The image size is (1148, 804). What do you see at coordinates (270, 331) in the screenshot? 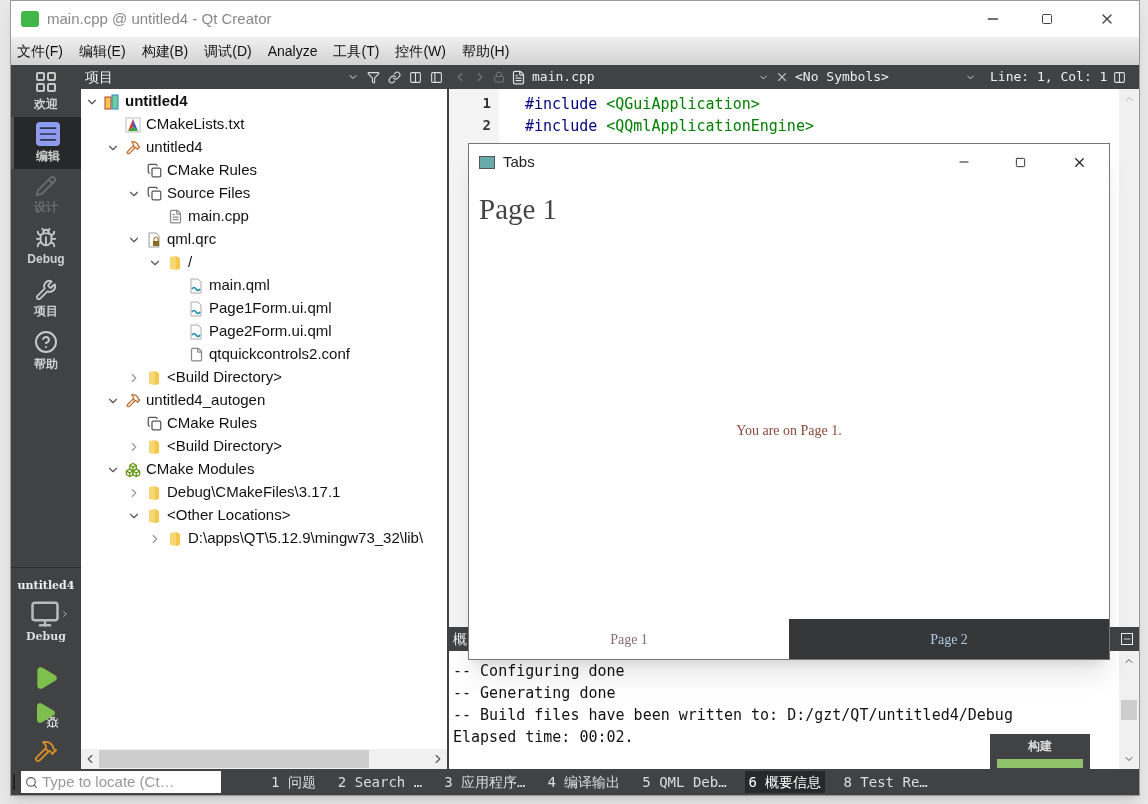
I see `tree-item: Page2Form.ui.qml` at bounding box center [270, 331].